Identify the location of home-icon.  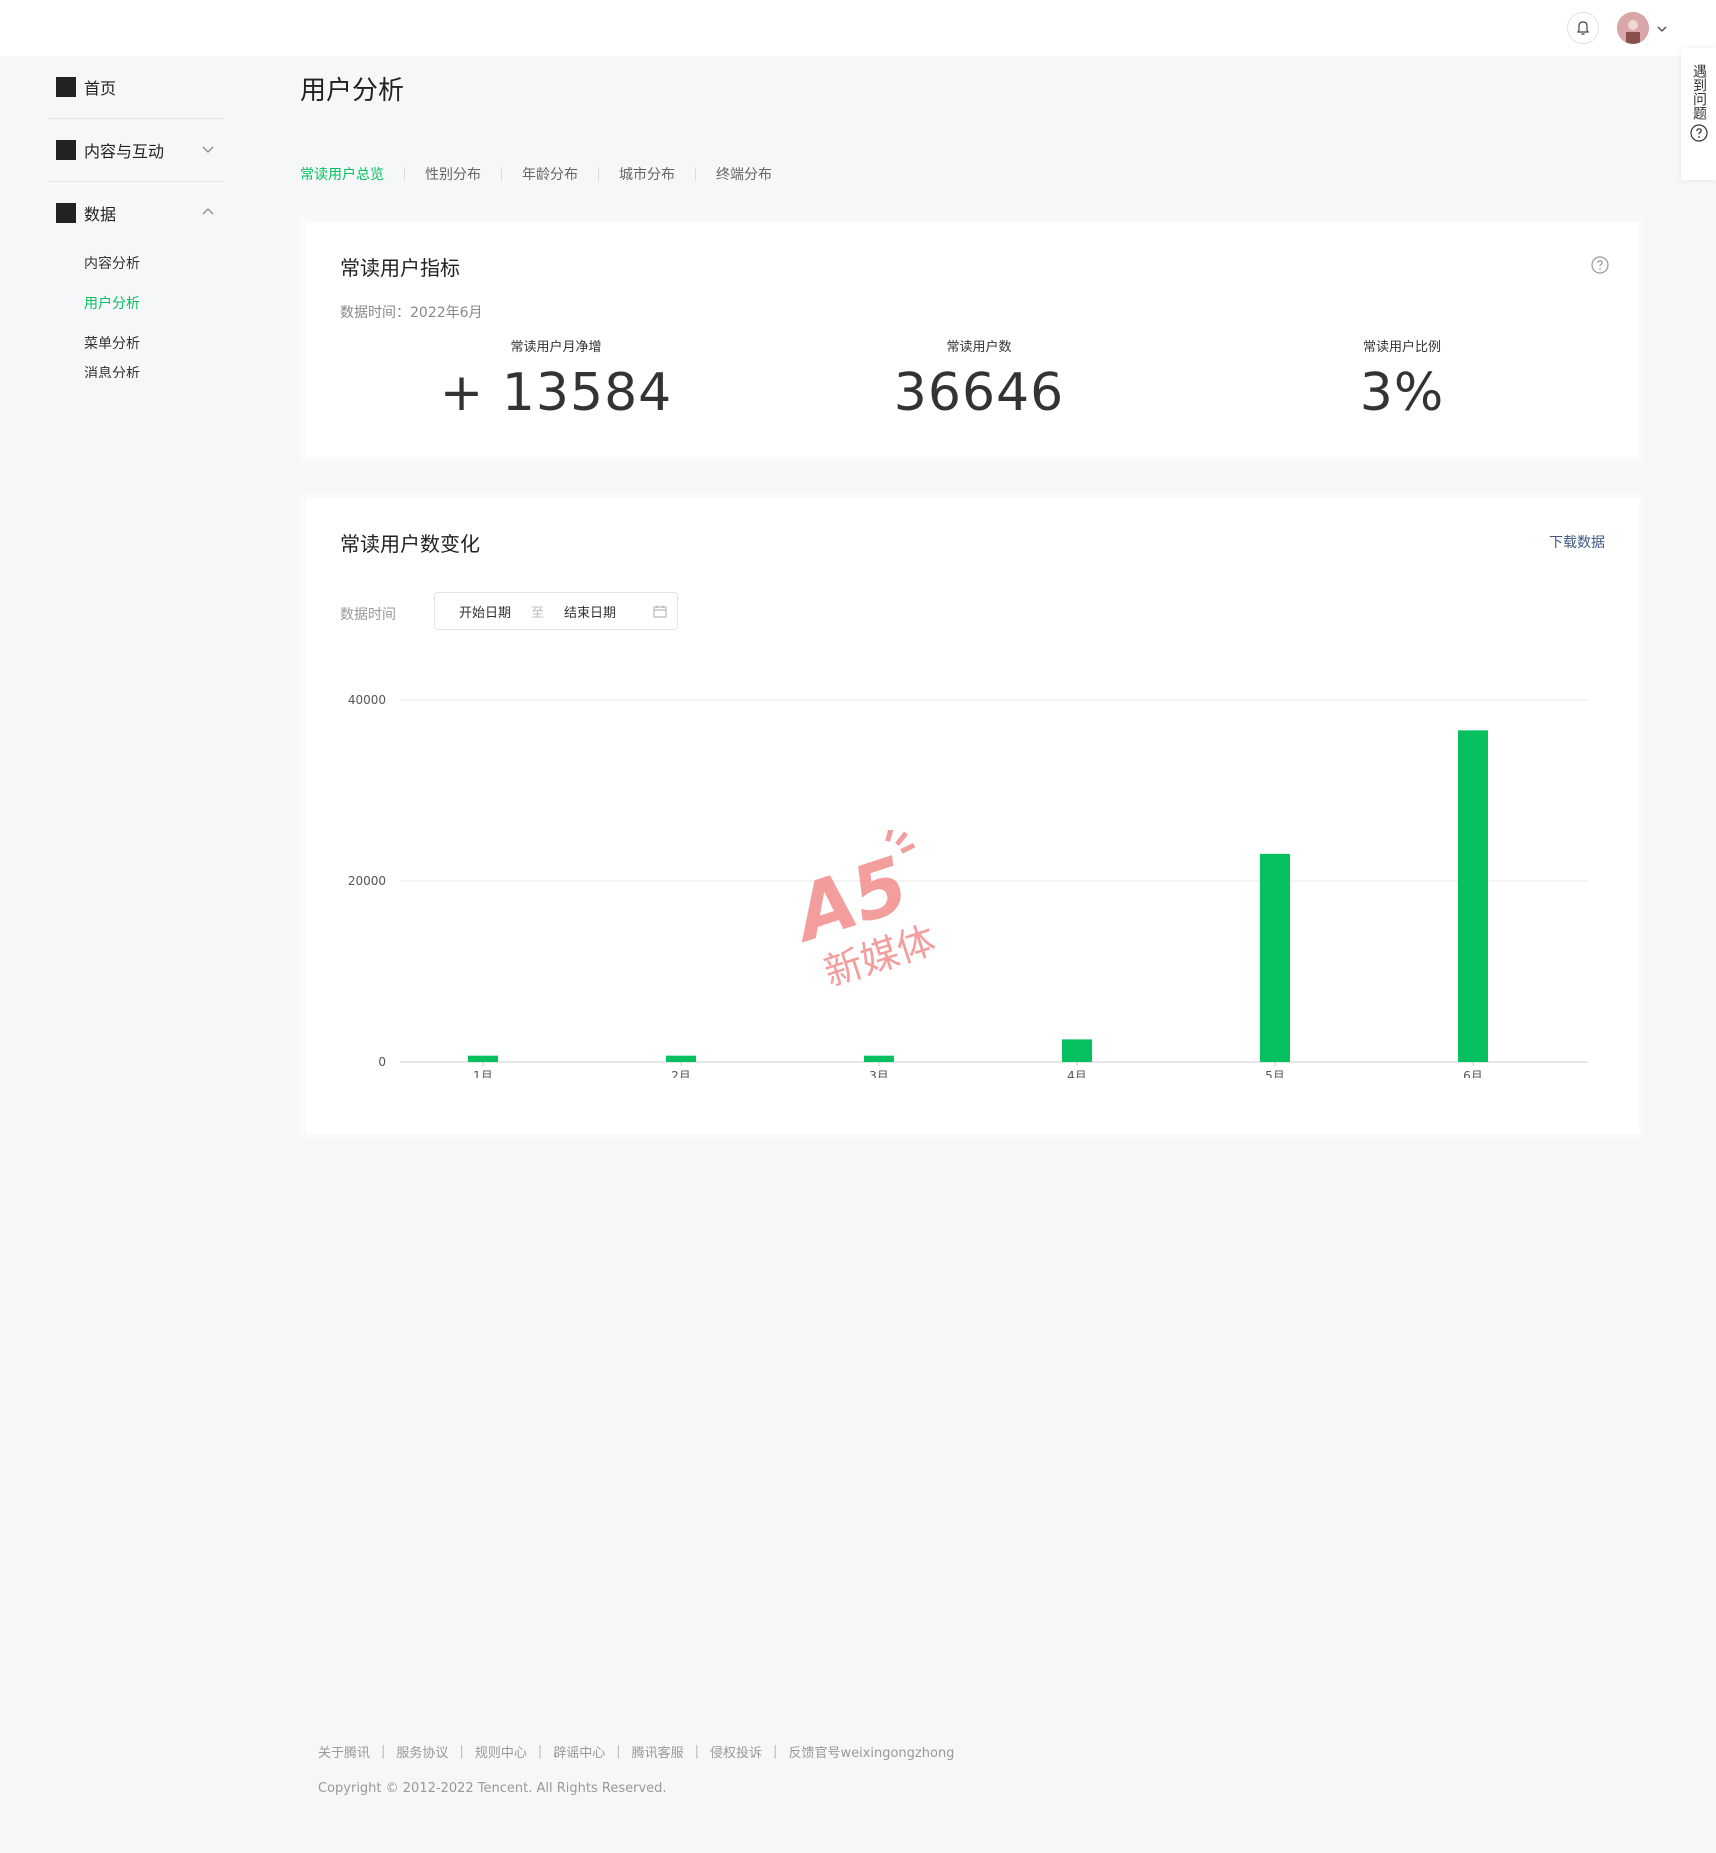
(66, 87).